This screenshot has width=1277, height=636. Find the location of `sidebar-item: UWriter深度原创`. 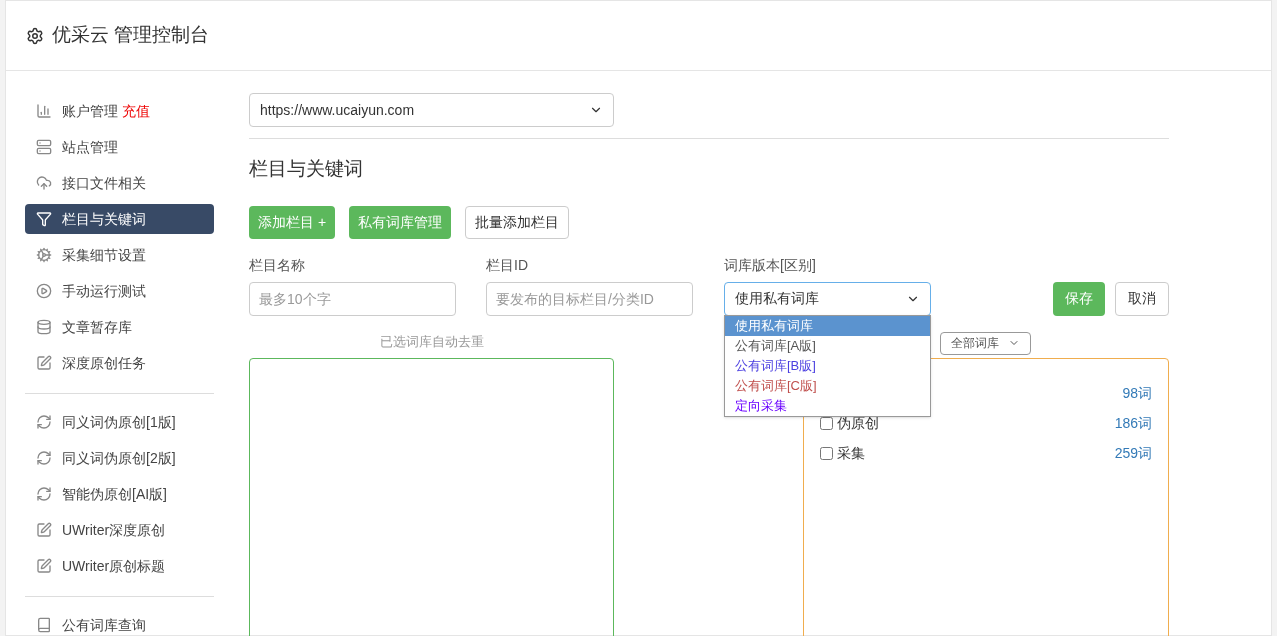

sidebar-item: UWriter深度原创 is located at coordinates (119, 530).